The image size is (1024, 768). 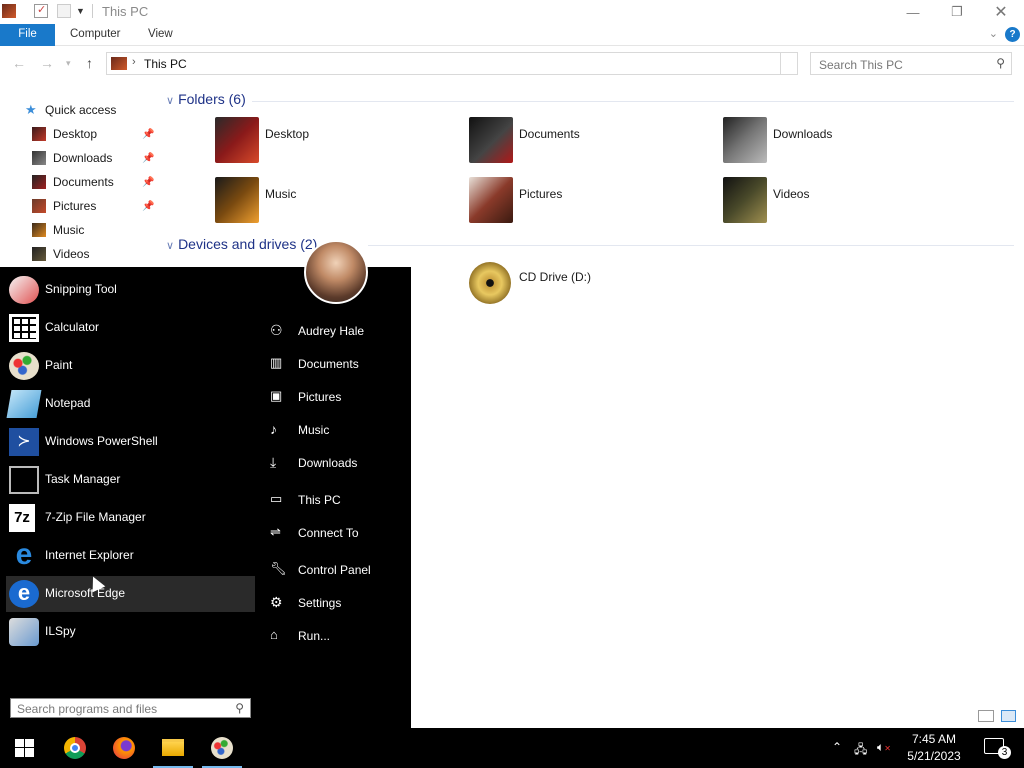 I want to click on tab-file: File, so click(x=27, y=35).